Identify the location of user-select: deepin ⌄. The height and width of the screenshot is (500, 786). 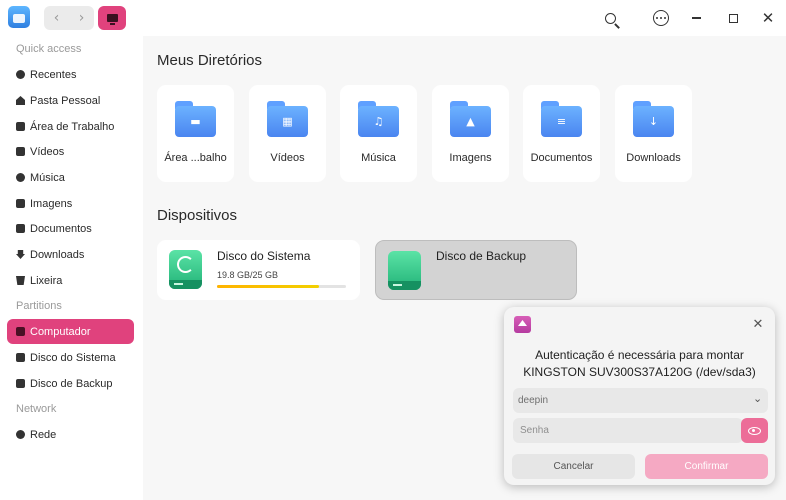
(640, 400).